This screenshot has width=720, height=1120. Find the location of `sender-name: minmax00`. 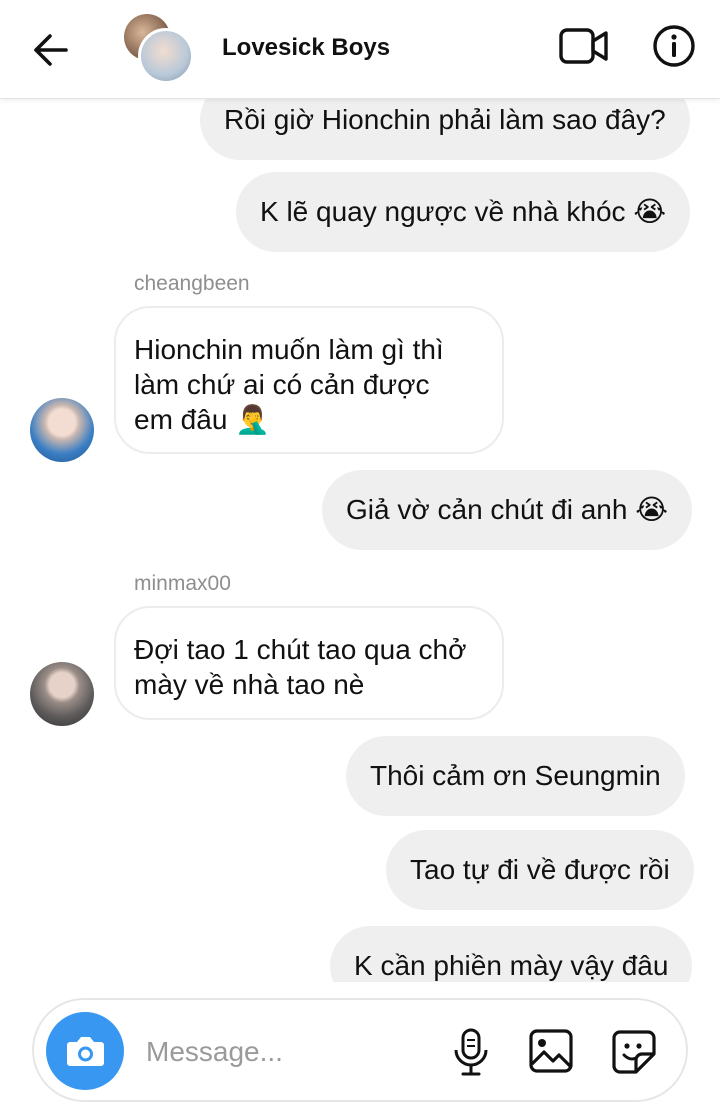

sender-name: minmax00 is located at coordinates (182, 583).